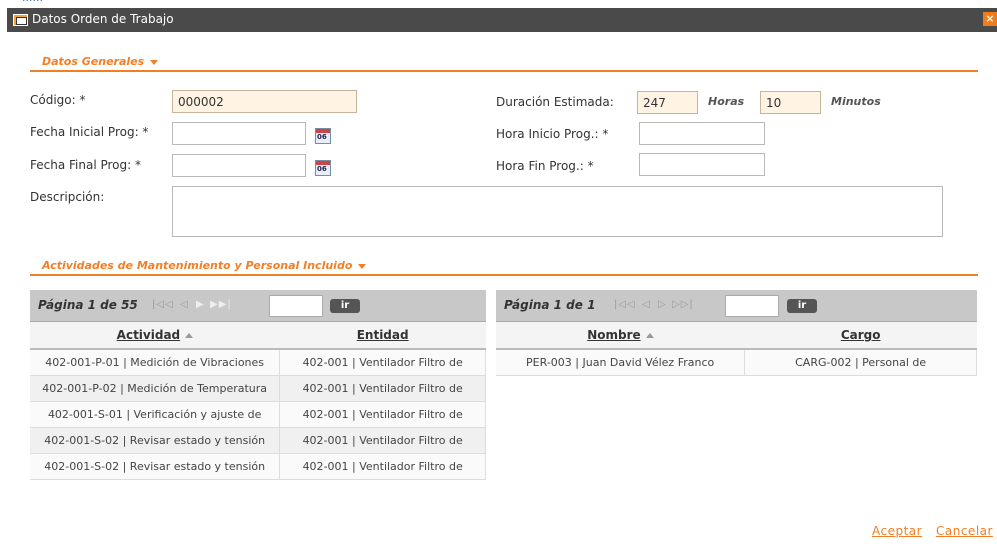 This screenshot has height=548, width=997. I want to click on minutos-label: Minutos, so click(856, 101).